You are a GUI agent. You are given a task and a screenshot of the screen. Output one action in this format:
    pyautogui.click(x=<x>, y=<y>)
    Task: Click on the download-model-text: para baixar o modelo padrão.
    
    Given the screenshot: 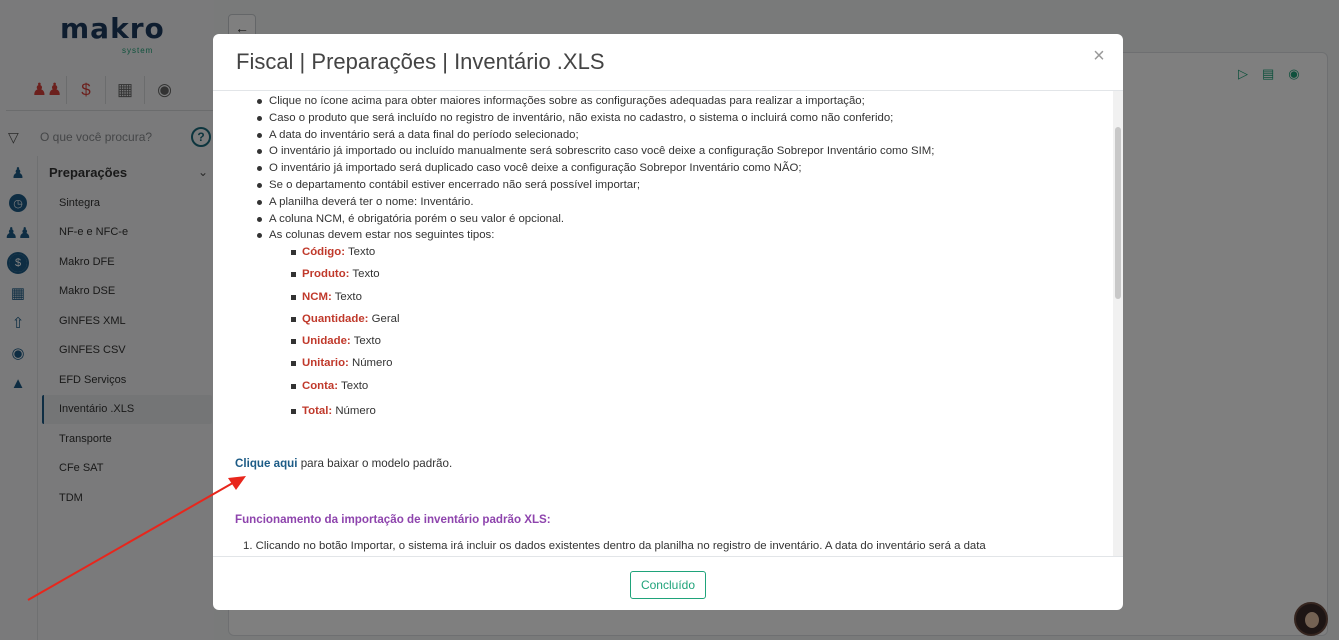 What is the action you would take?
    pyautogui.click(x=376, y=463)
    